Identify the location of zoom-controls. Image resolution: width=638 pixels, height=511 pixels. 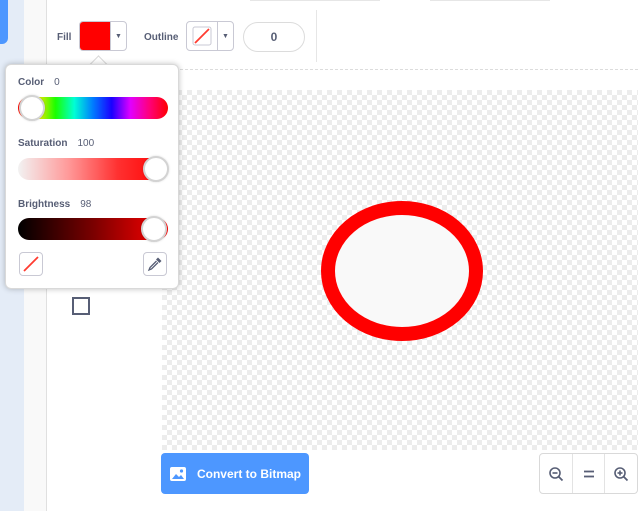
(588, 473).